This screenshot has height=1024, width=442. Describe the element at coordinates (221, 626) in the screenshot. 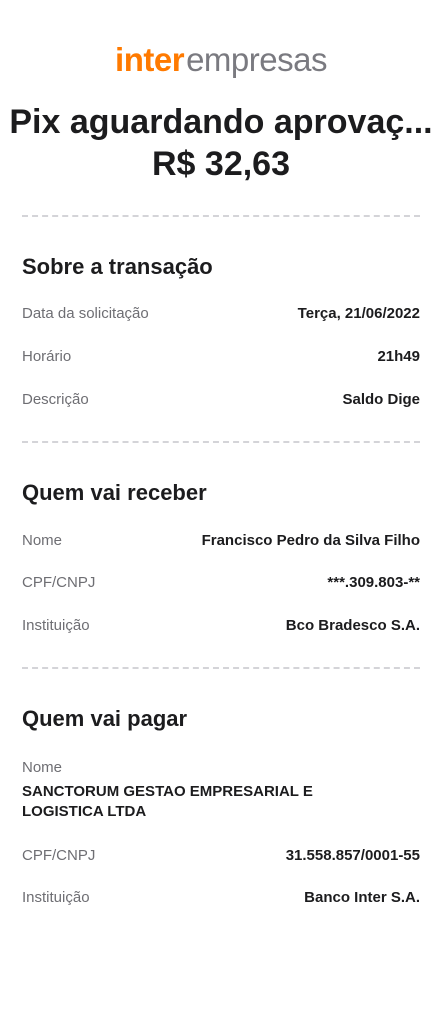

I see `row-receiver-institution: Instituição Bco Bradesco S.A.` at that location.